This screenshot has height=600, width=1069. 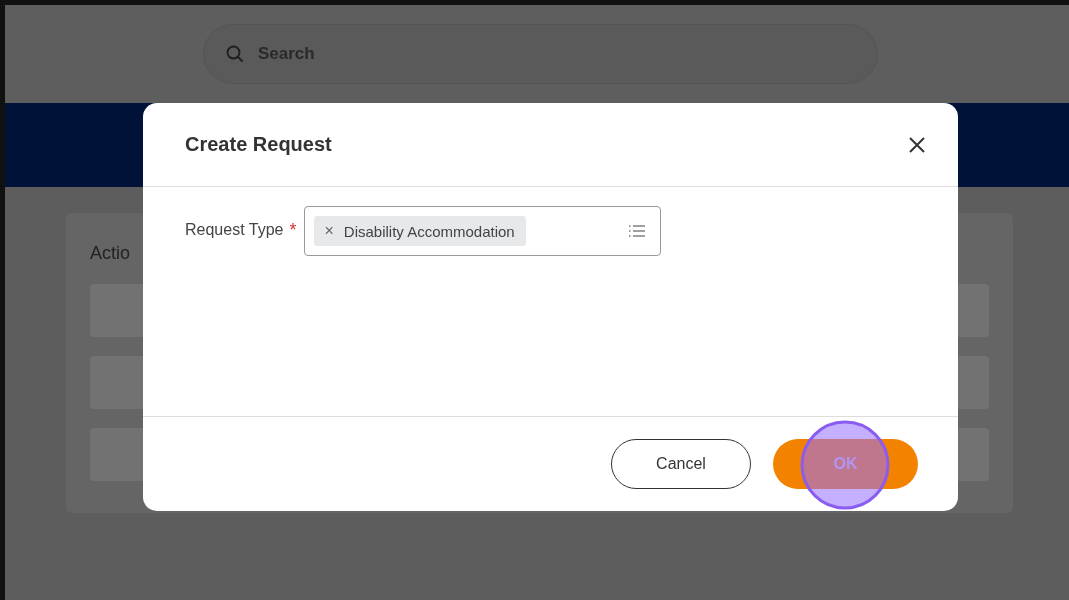 What do you see at coordinates (258, 144) in the screenshot?
I see `dialog-title: Create Request` at bounding box center [258, 144].